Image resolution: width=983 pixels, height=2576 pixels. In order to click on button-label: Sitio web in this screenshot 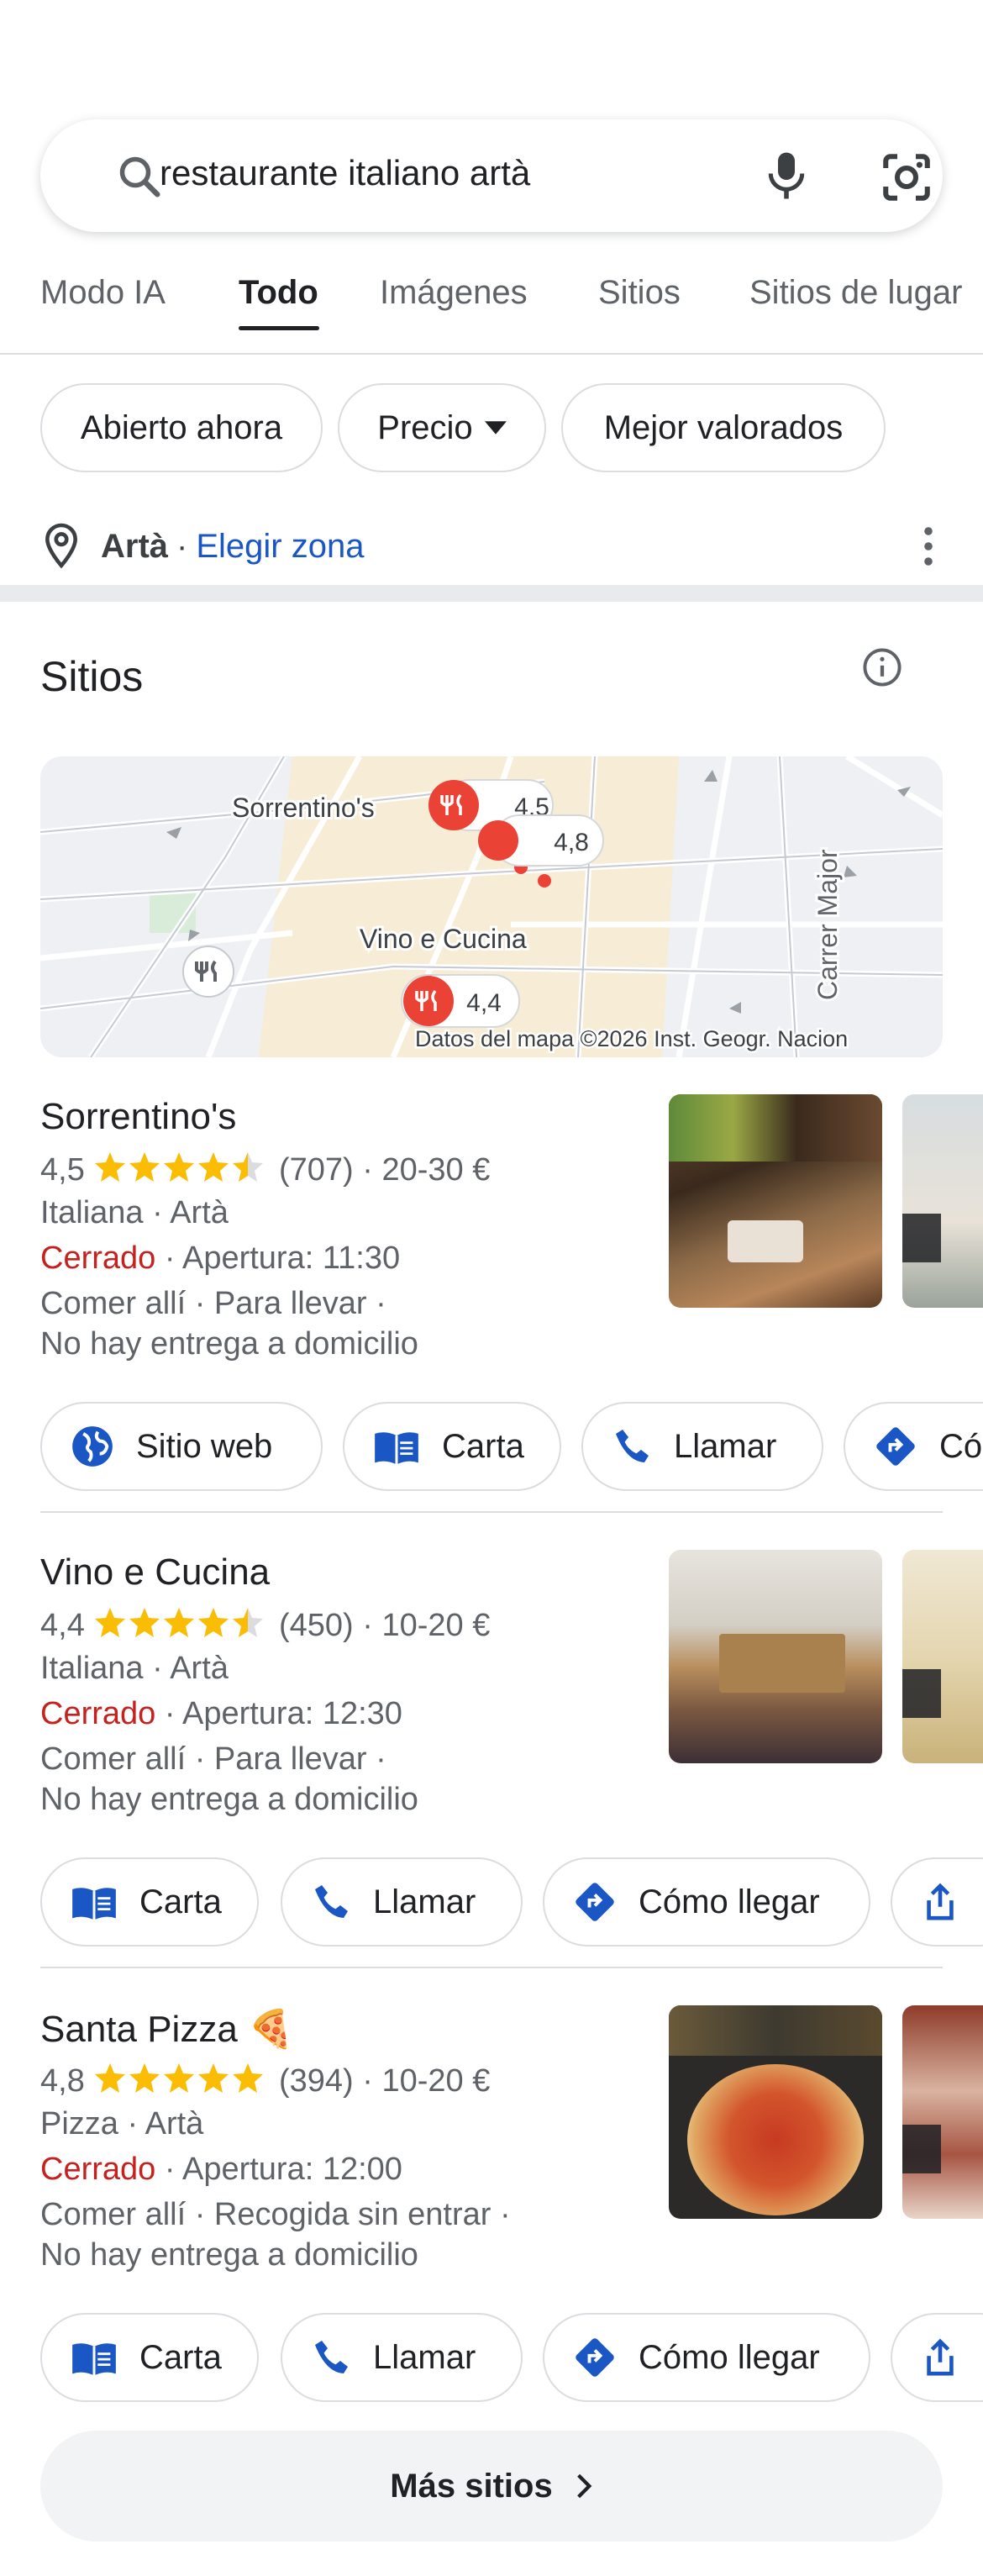, I will do `click(204, 1446)`.